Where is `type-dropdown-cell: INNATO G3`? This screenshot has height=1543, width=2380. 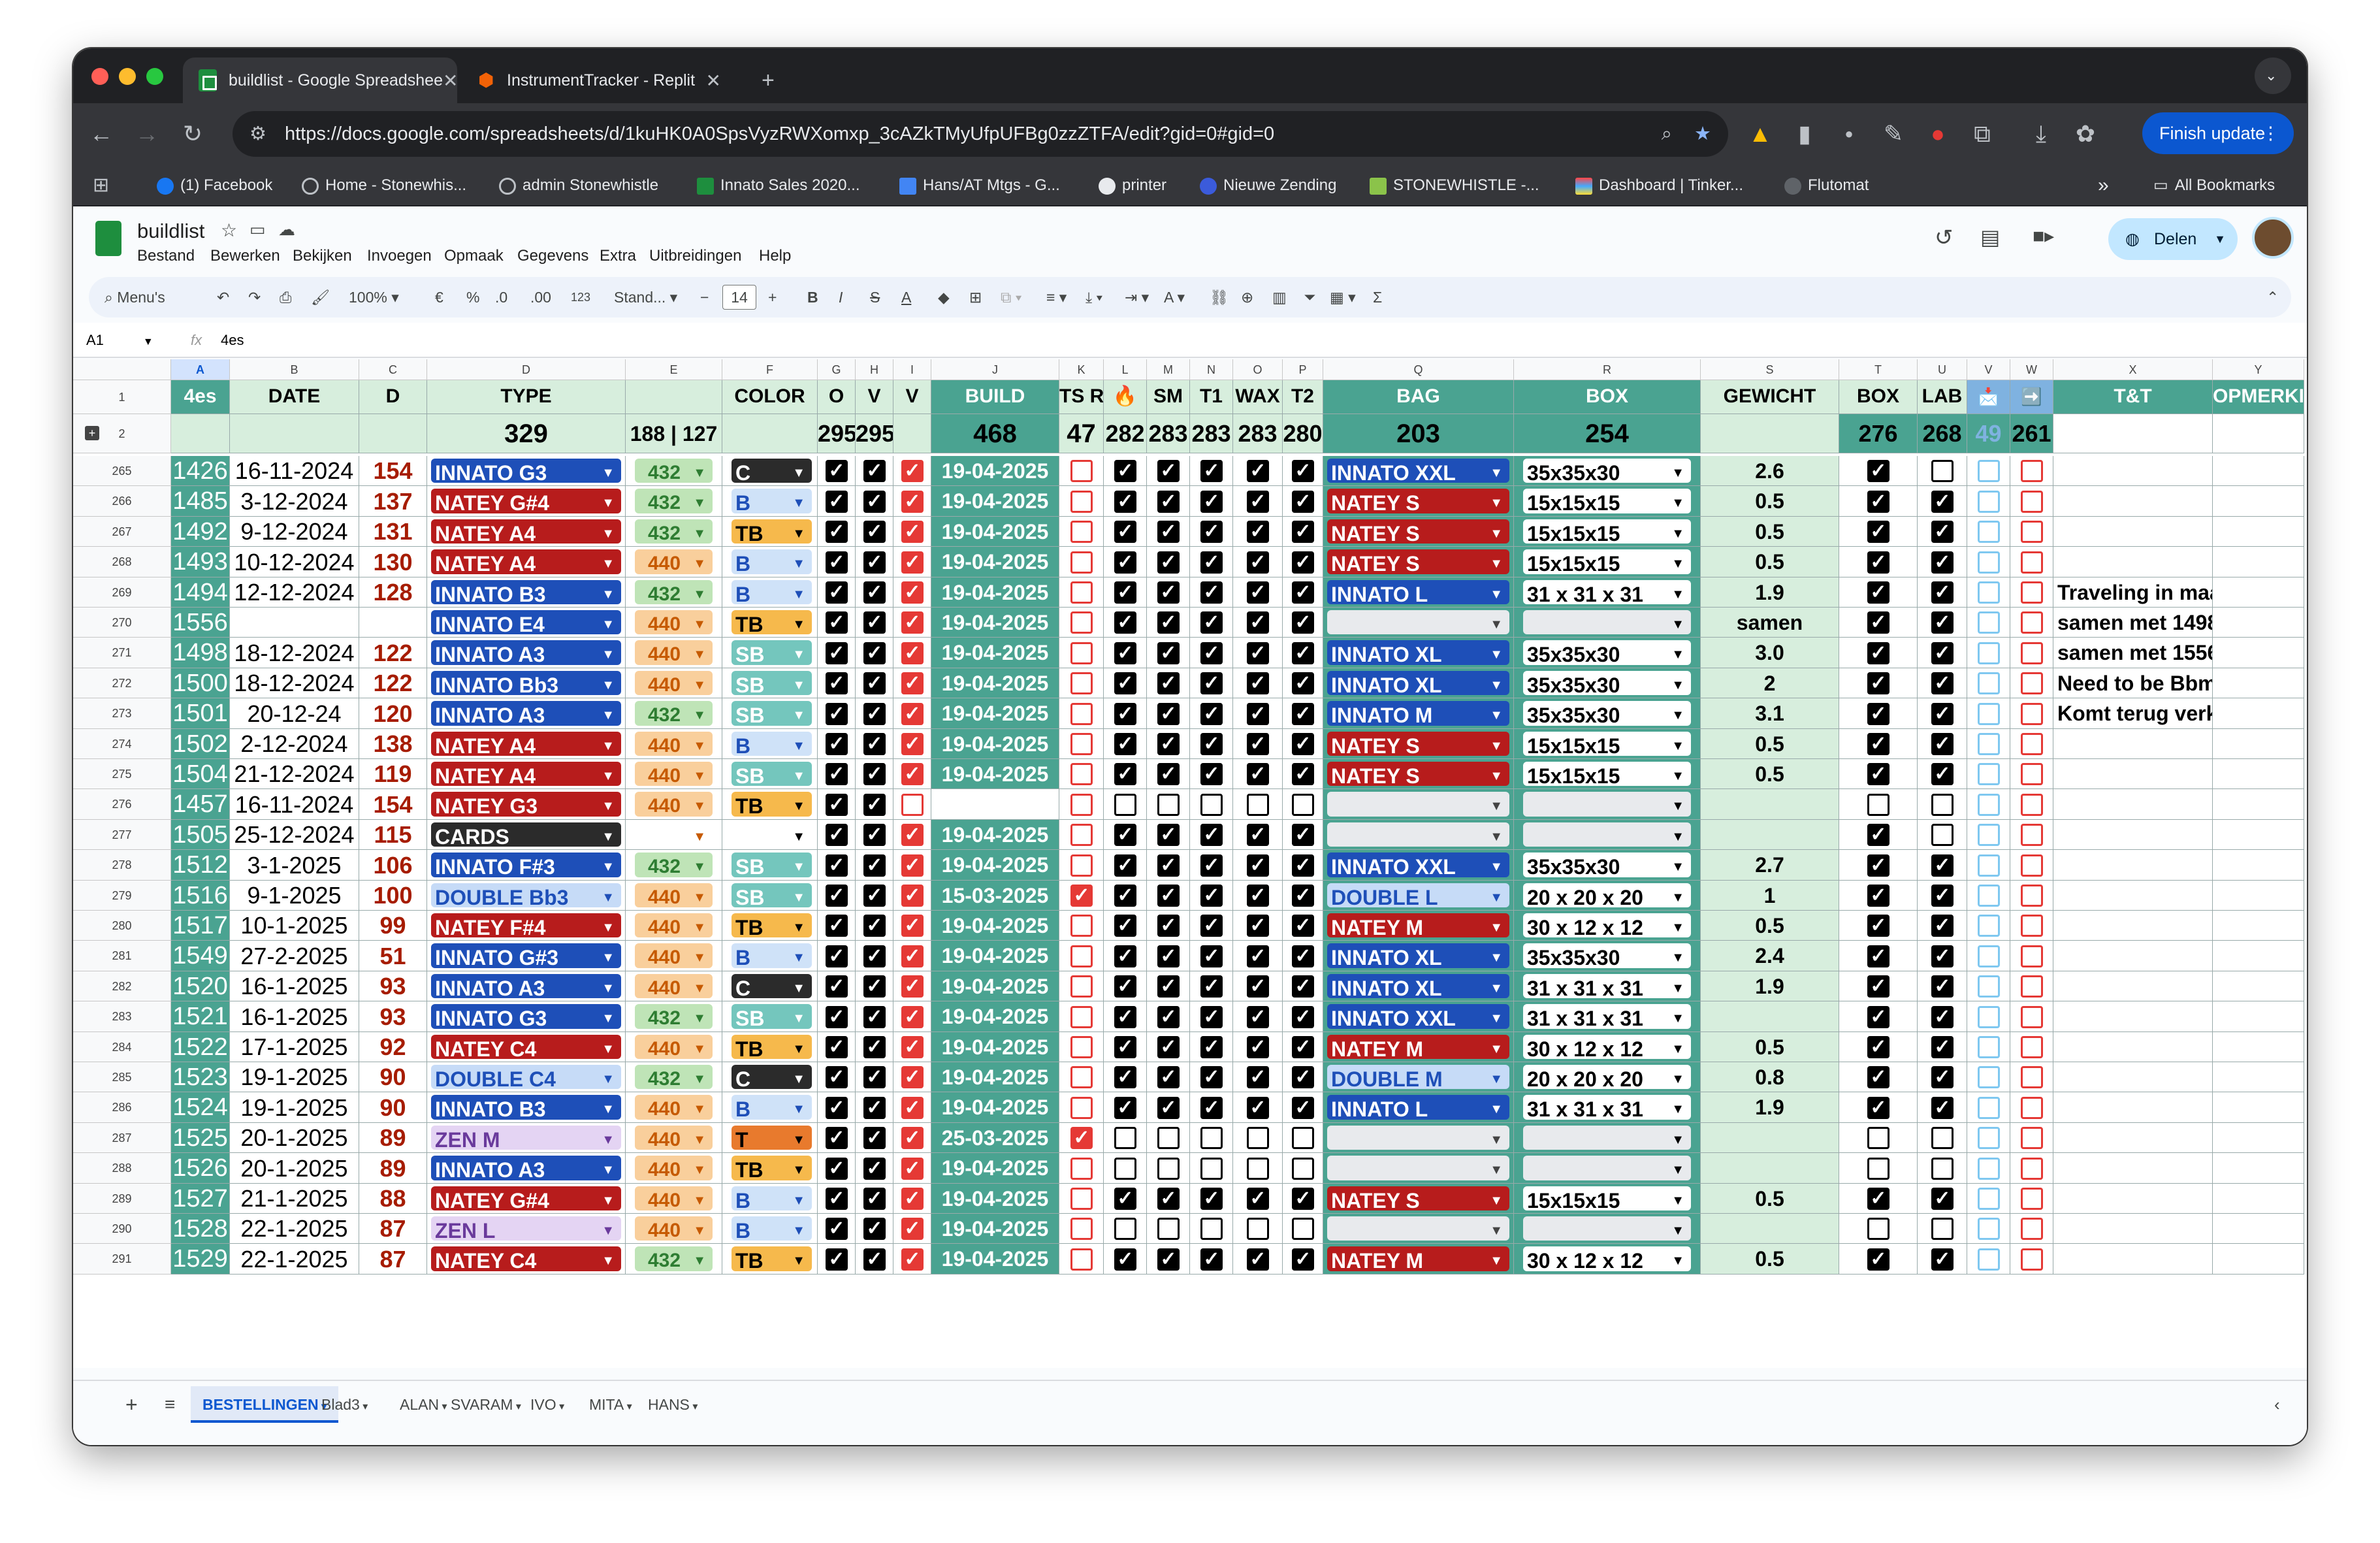
type-dropdown-cell: INNATO G3 is located at coordinates (526, 471).